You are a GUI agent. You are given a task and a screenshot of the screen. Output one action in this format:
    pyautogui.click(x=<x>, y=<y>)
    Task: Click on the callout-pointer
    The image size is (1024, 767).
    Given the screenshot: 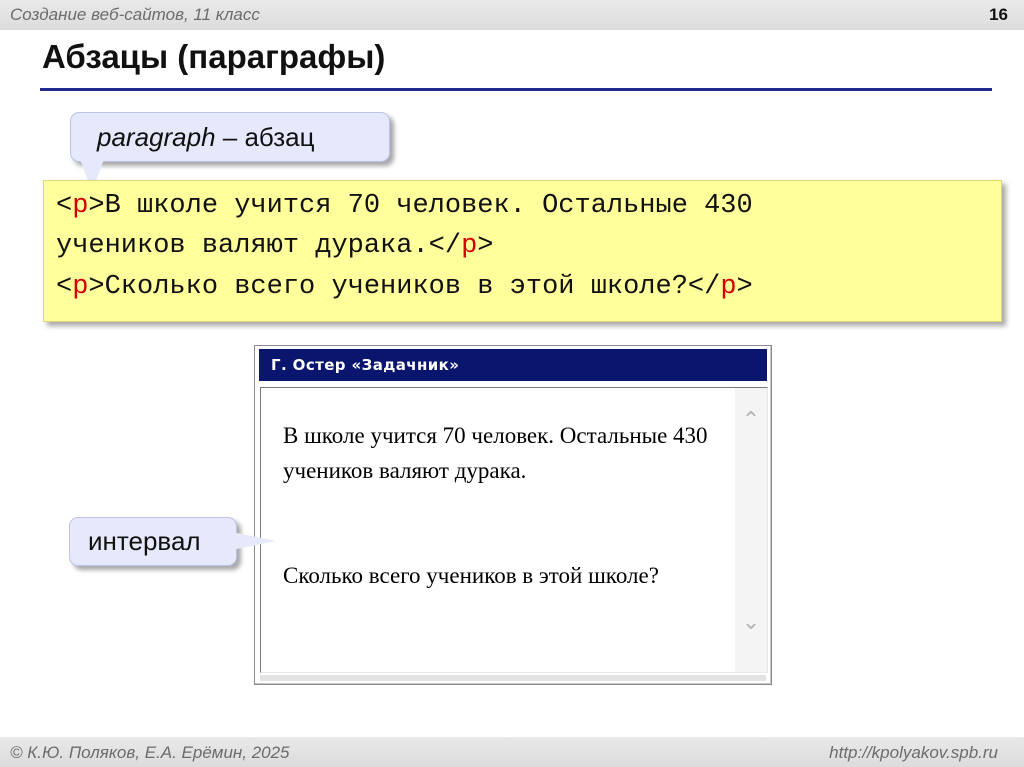 What is the action you would take?
    pyautogui.click(x=254, y=541)
    